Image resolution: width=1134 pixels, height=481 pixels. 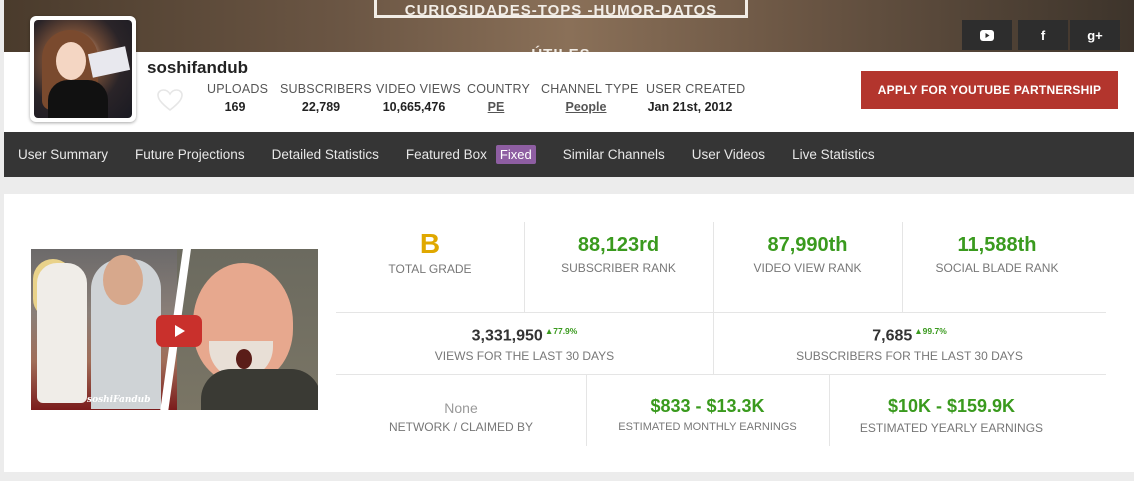 What do you see at coordinates (321, 107) in the screenshot?
I see `stat-value: 22,789` at bounding box center [321, 107].